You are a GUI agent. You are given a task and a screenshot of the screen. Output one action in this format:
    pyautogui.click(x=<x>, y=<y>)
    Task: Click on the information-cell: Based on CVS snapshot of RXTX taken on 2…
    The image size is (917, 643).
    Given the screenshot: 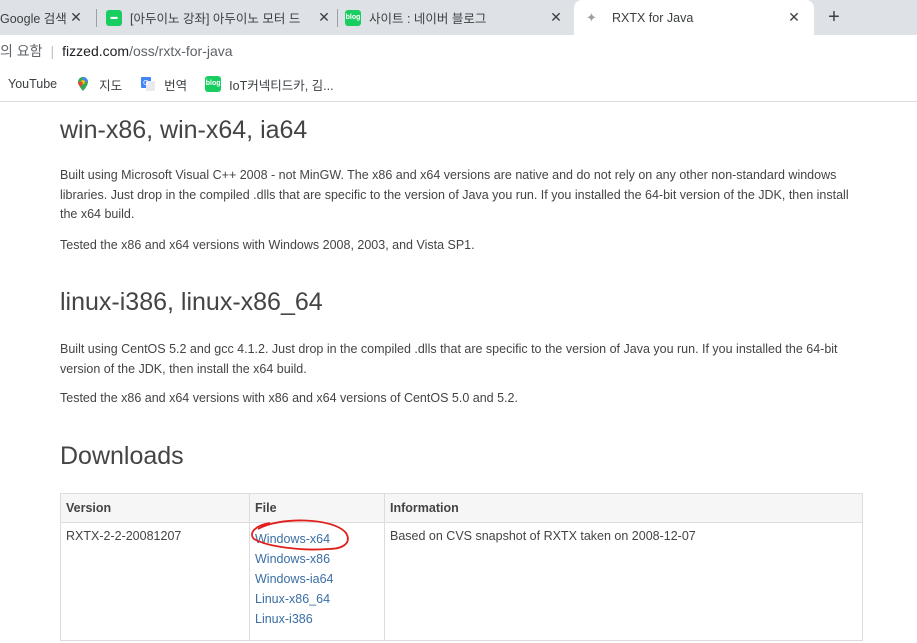 What is the action you would take?
    pyautogui.click(x=623, y=581)
    